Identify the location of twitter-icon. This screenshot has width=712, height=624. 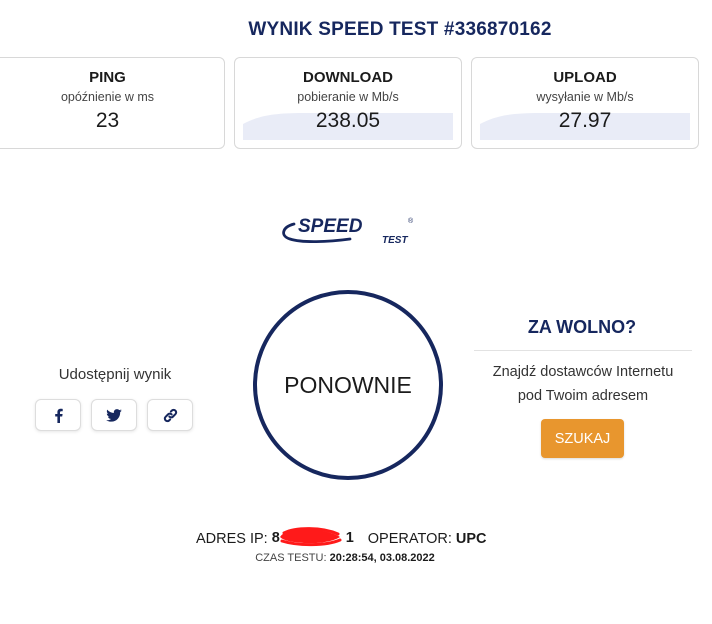
(114, 415).